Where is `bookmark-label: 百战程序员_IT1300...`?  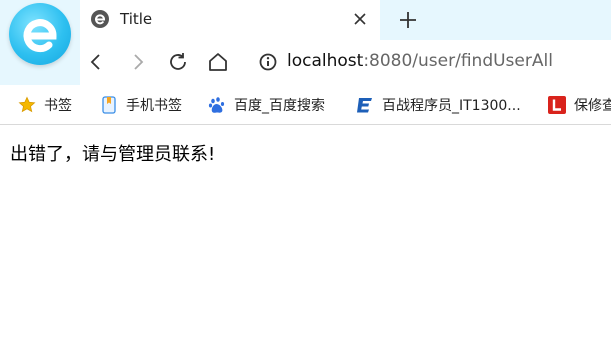 bookmark-label: 百战程序员_IT1300... is located at coordinates (451, 106).